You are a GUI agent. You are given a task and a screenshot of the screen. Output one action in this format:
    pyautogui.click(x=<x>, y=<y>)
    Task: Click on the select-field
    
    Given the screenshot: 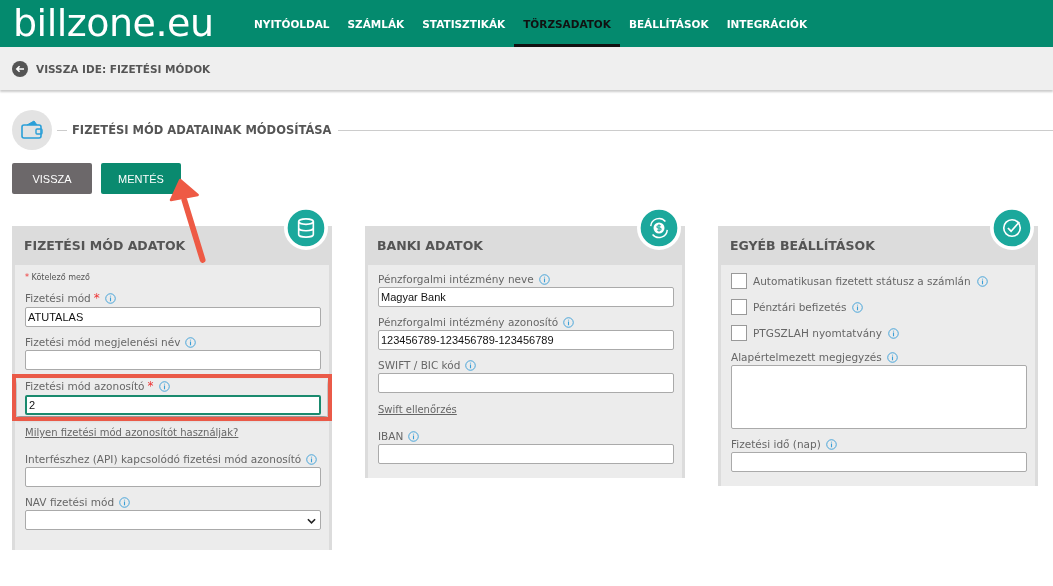 What is the action you would take?
    pyautogui.click(x=173, y=520)
    